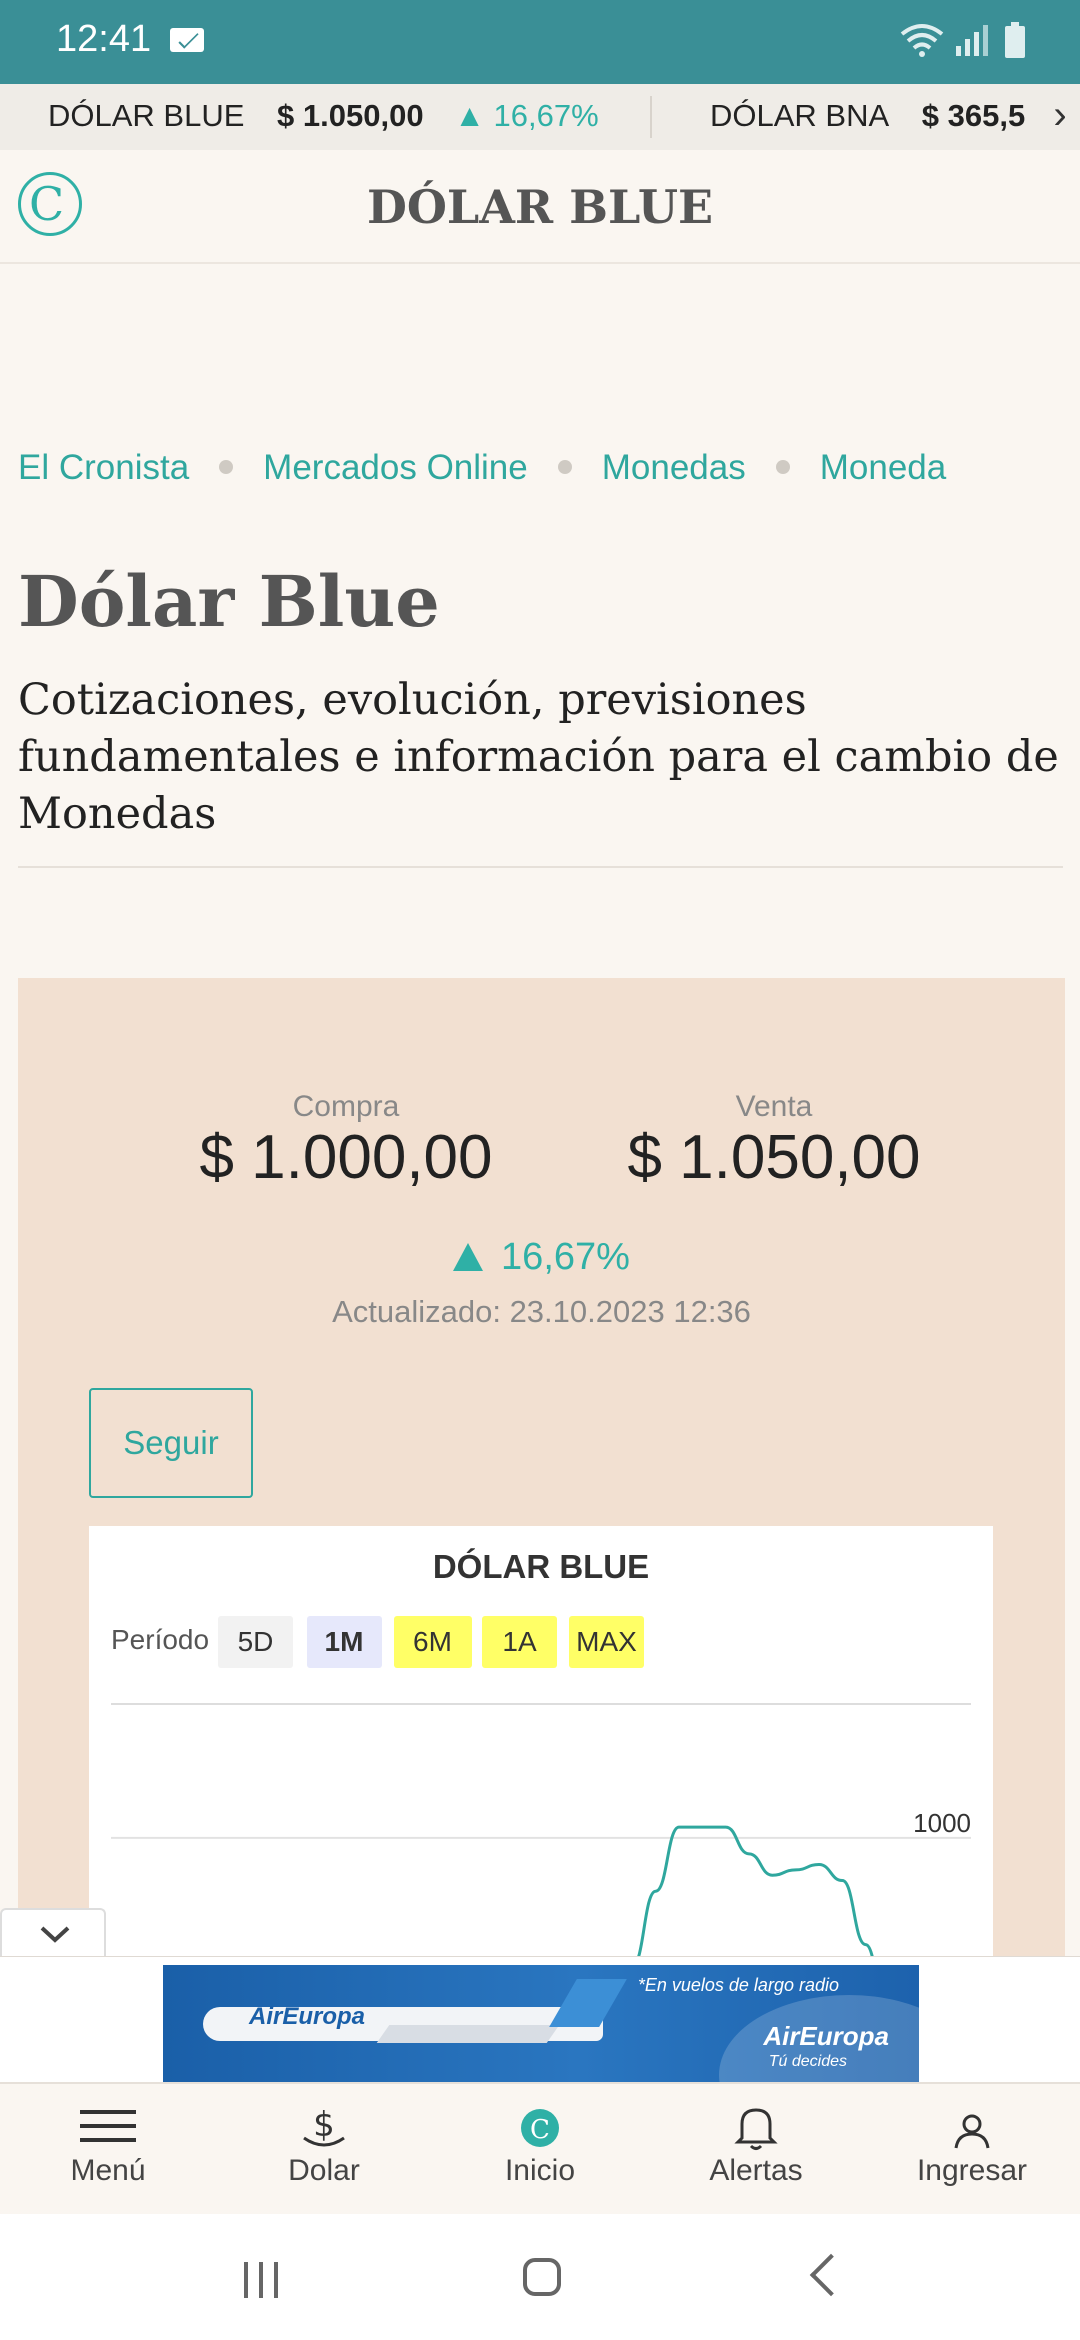  What do you see at coordinates (346, 1106) in the screenshot?
I see `buy-label: Compra` at bounding box center [346, 1106].